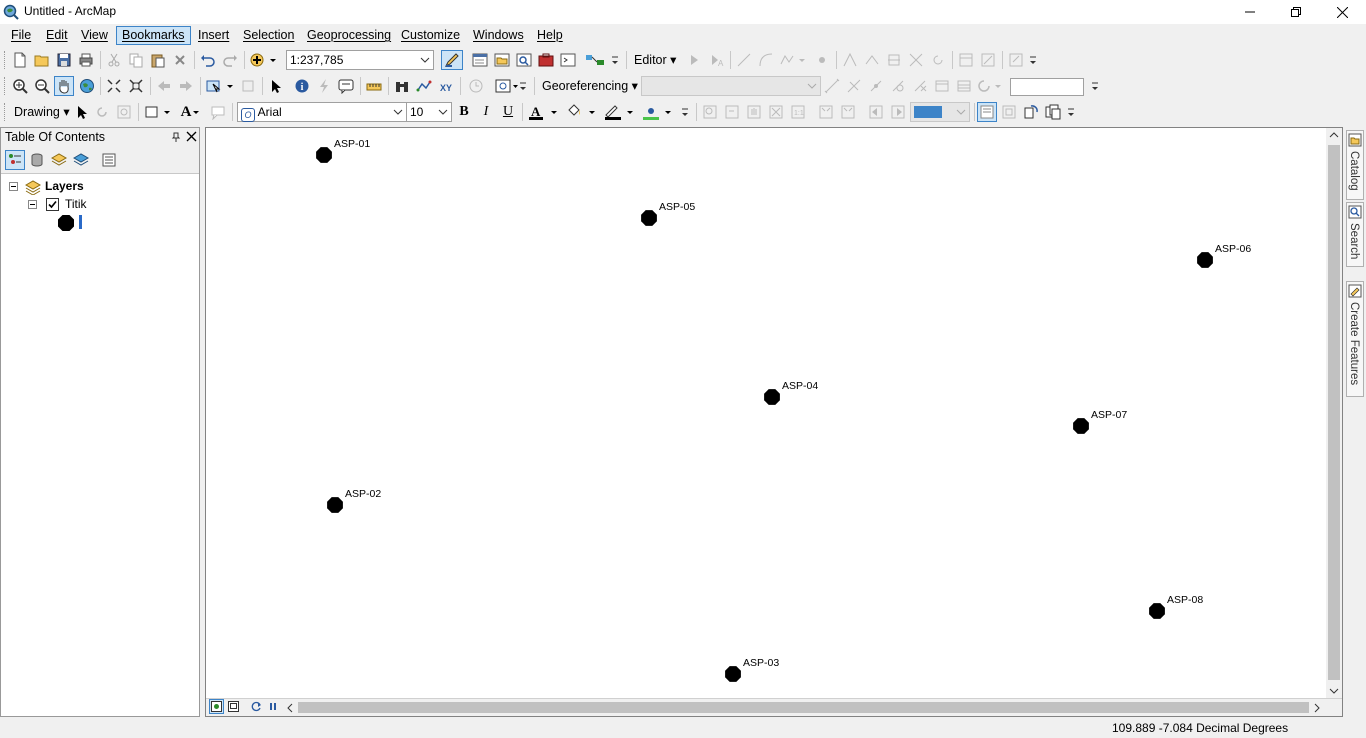 This screenshot has height=738, width=1366. I want to click on go-back-extent-button, so click(164, 86).